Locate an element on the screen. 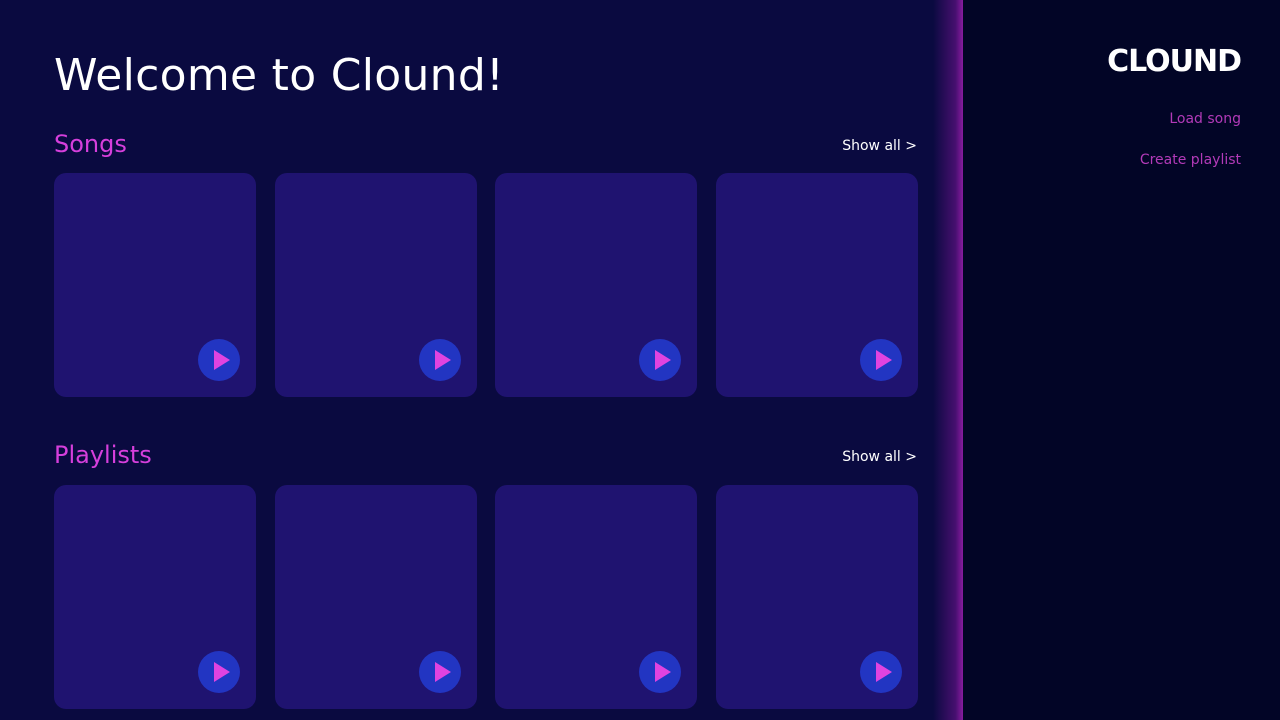 The image size is (1280, 720). songs-show-all-link: Show all > is located at coordinates (879, 146).